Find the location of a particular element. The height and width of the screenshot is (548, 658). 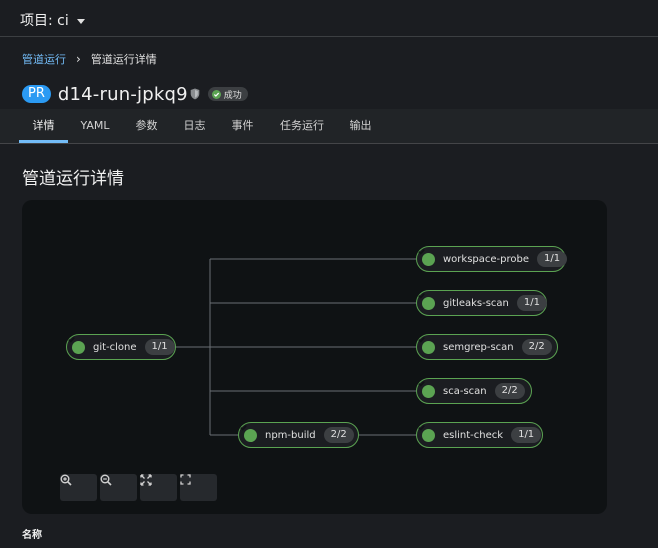

tab-details: 详情 is located at coordinates (43, 126).